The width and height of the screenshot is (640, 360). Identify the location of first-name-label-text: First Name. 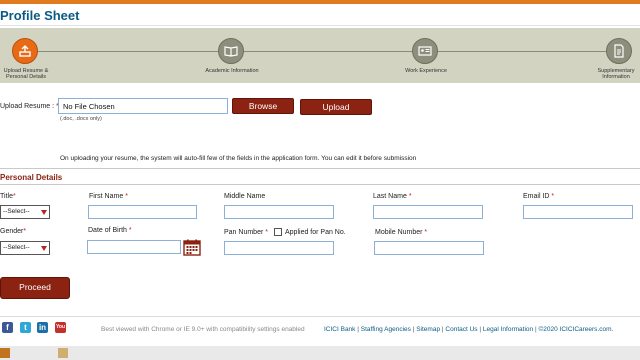
(106, 196).